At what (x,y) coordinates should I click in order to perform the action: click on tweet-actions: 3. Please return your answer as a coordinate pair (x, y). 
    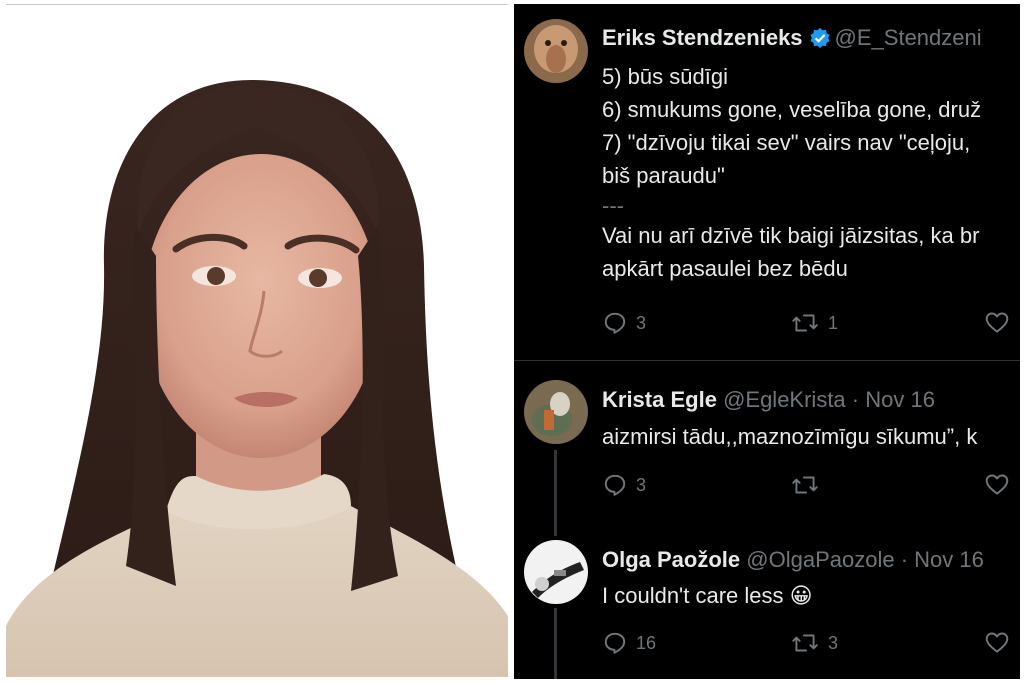
    Looking at the image, I should click on (811, 487).